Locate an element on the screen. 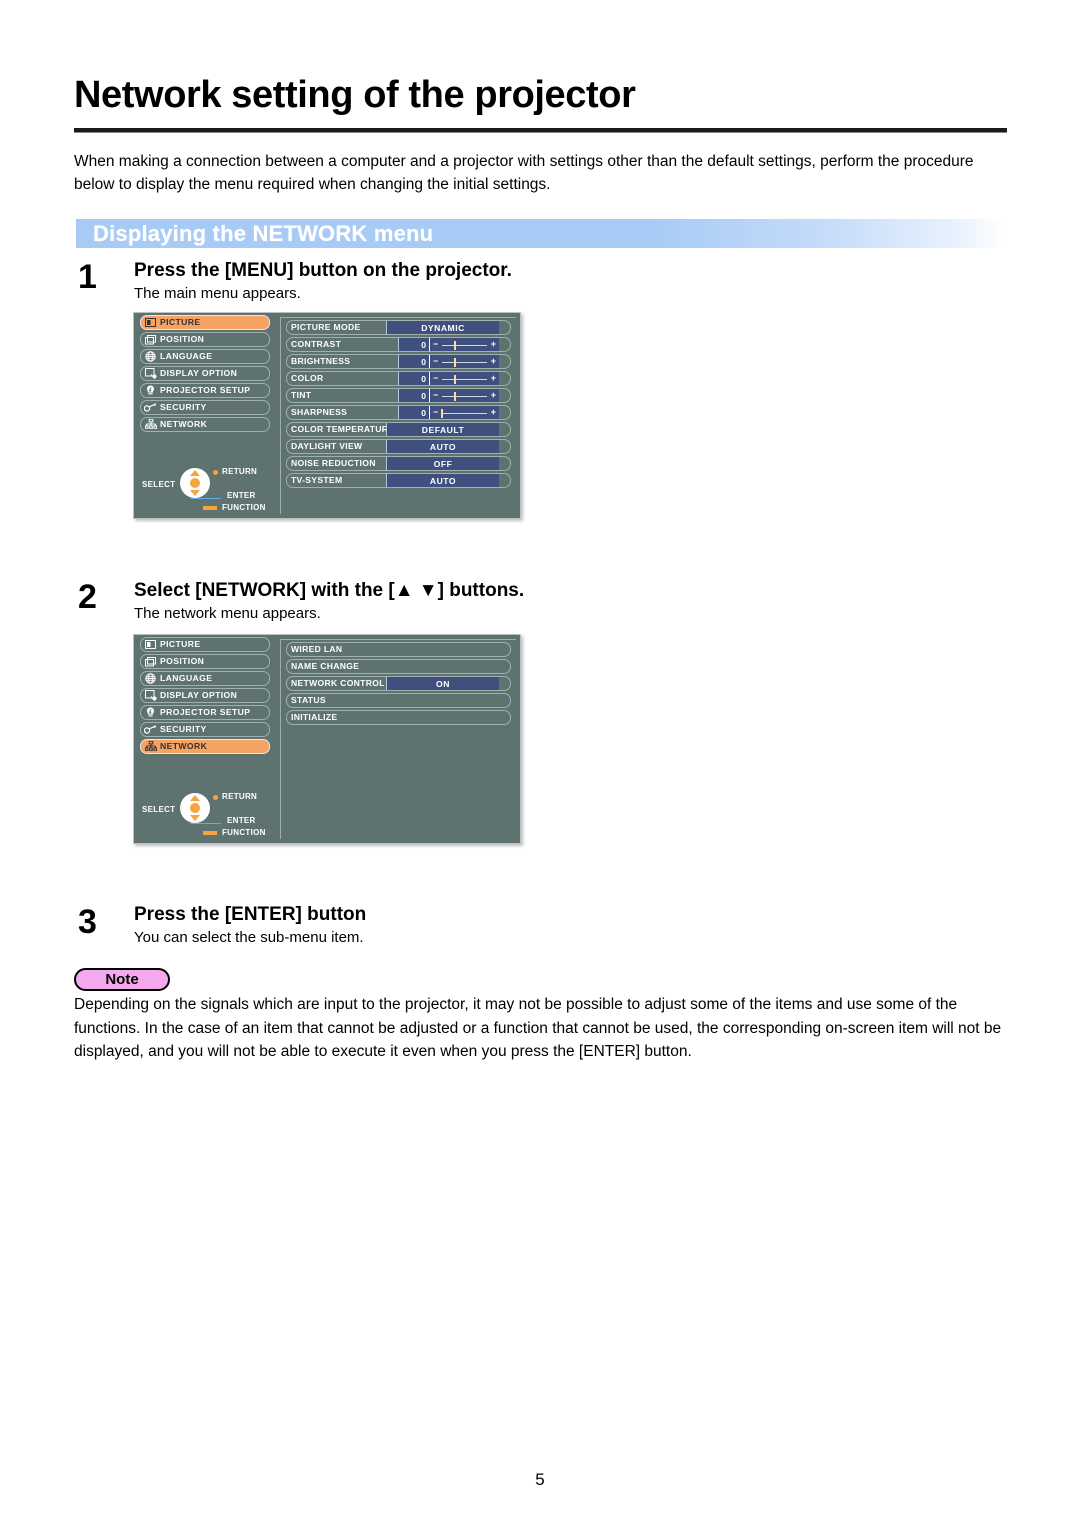 The width and height of the screenshot is (1080, 1527). osd-menu-item-label: NETWORK is located at coordinates (184, 746).